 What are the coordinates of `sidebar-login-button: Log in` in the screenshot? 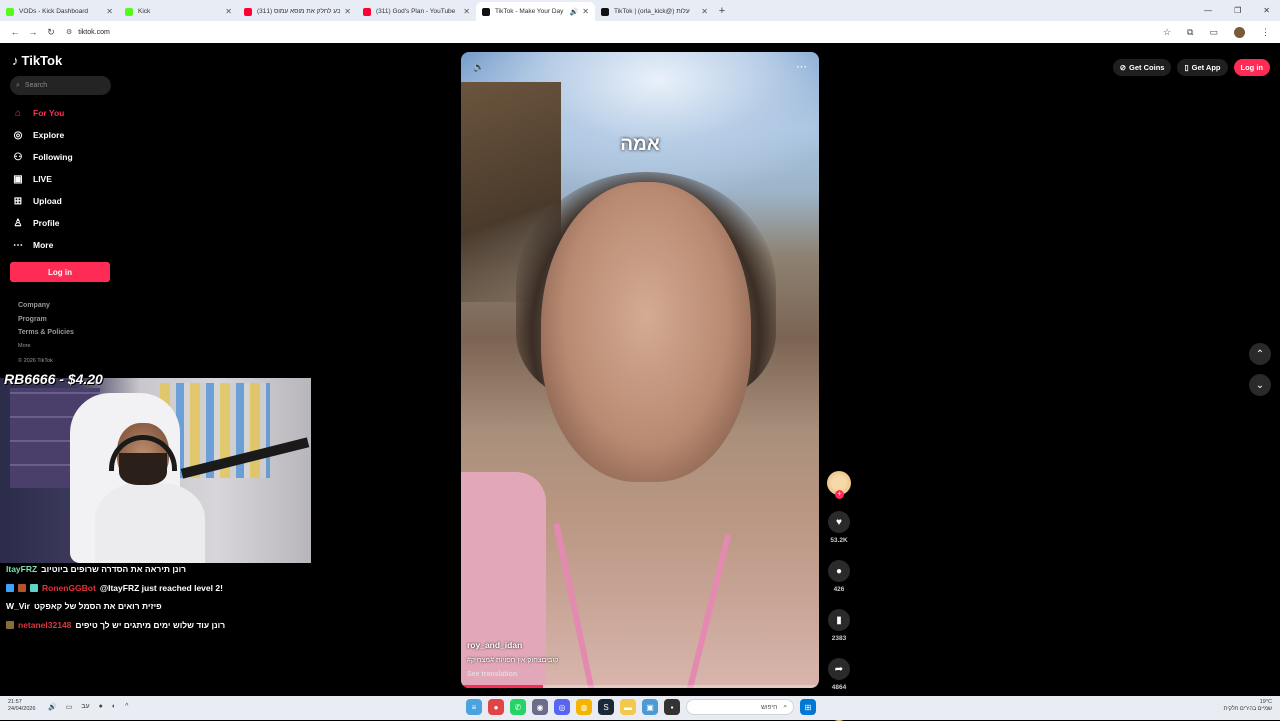 It's located at (60, 272).